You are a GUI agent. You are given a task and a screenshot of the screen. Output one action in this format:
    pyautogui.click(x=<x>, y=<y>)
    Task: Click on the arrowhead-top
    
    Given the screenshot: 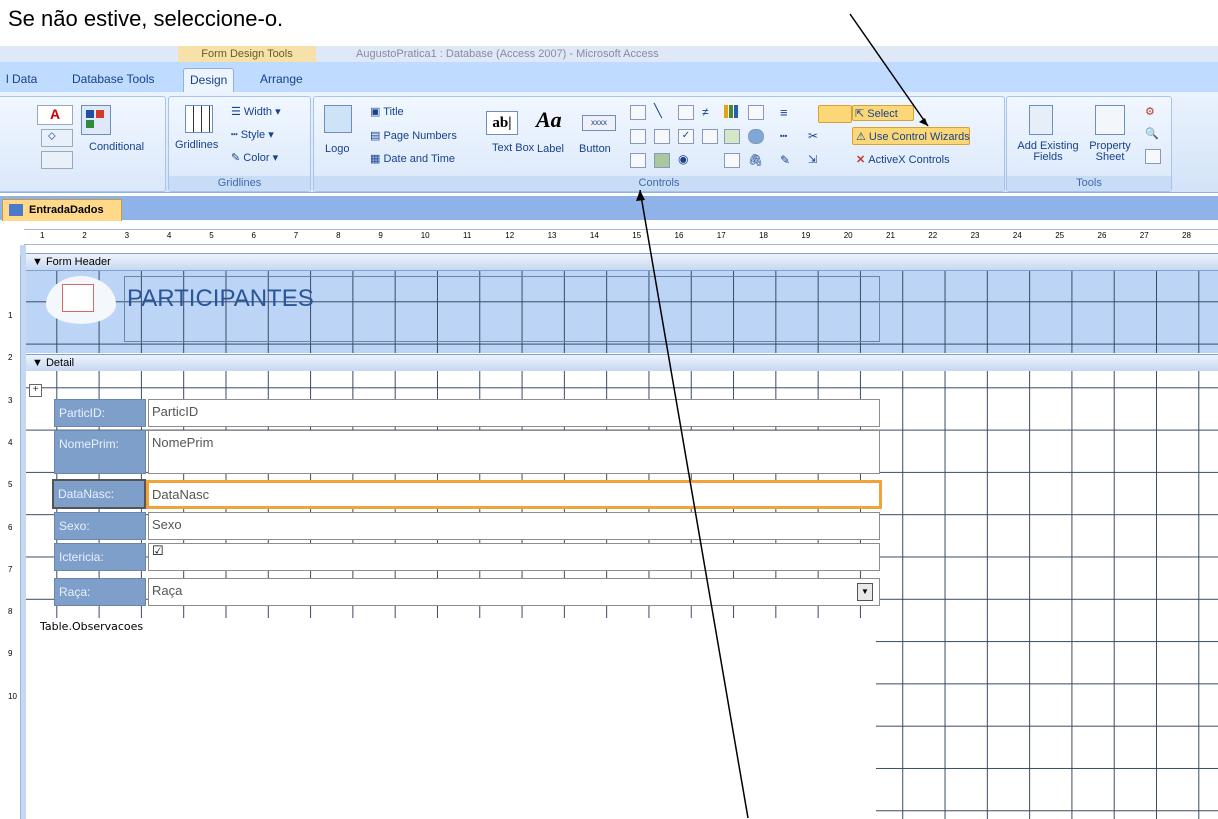 What is the action you would take?
    pyautogui.click(x=923, y=122)
    